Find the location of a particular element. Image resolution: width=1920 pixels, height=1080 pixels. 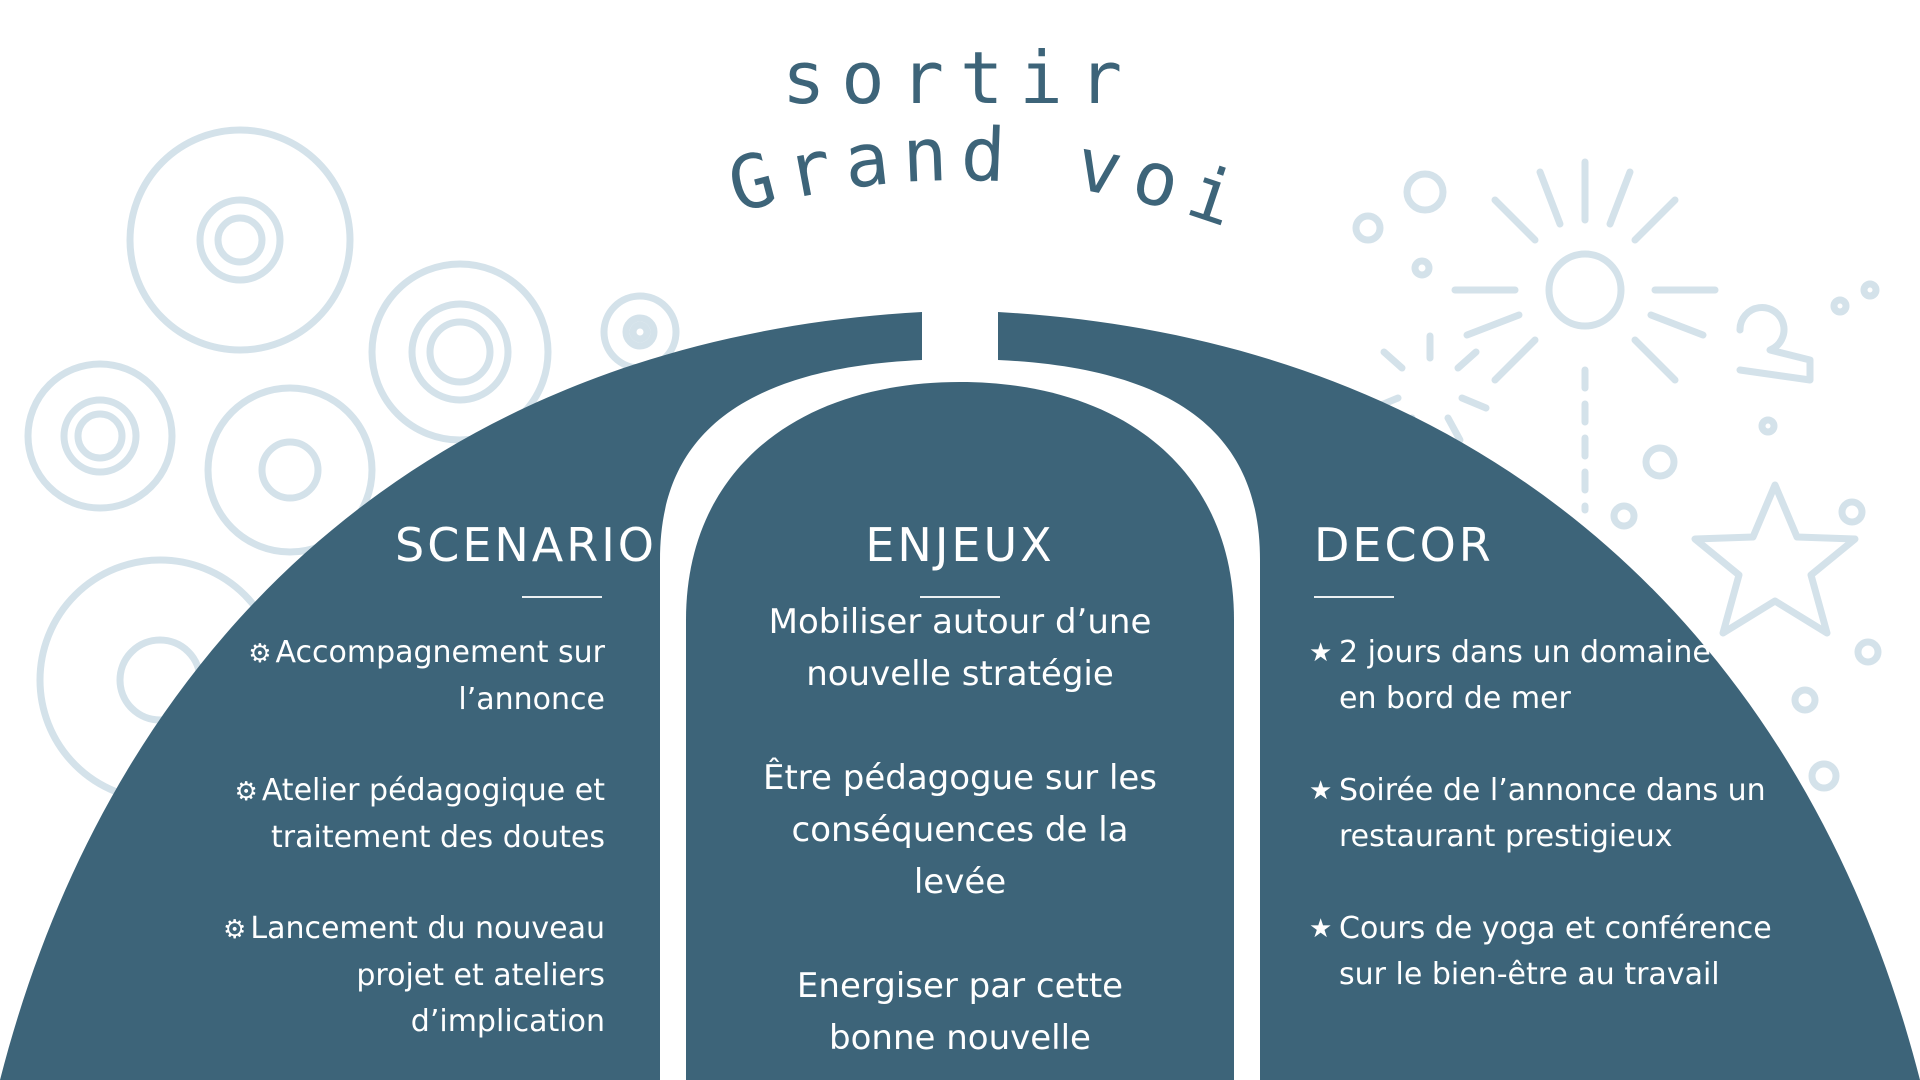

scenario-heading: SCENARIO is located at coordinates (526, 545).